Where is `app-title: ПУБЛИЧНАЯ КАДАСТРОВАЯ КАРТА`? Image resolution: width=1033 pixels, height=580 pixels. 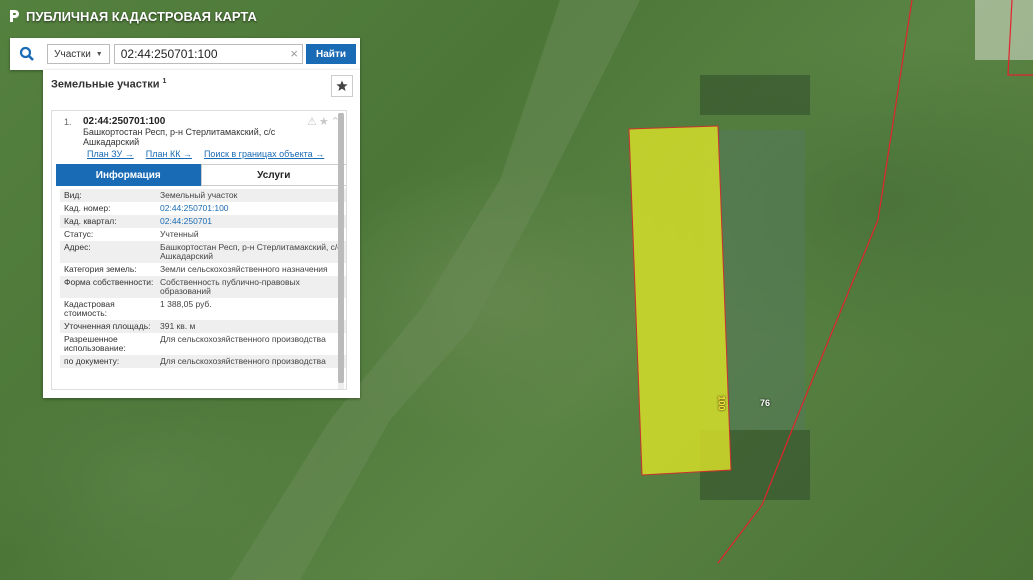 app-title: ПУБЛИЧНАЯ КАДАСТРОВАЯ КАРТА is located at coordinates (141, 16).